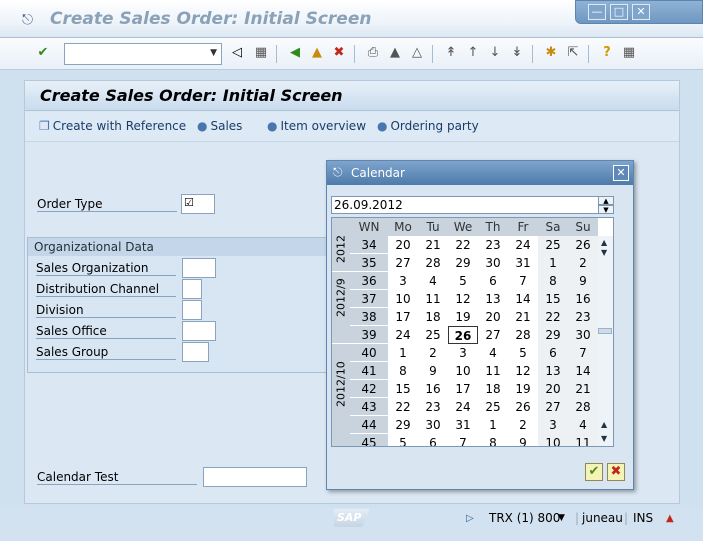 This screenshot has height=541, width=703. I want to click on sales-button: ● Sales, so click(219, 126).